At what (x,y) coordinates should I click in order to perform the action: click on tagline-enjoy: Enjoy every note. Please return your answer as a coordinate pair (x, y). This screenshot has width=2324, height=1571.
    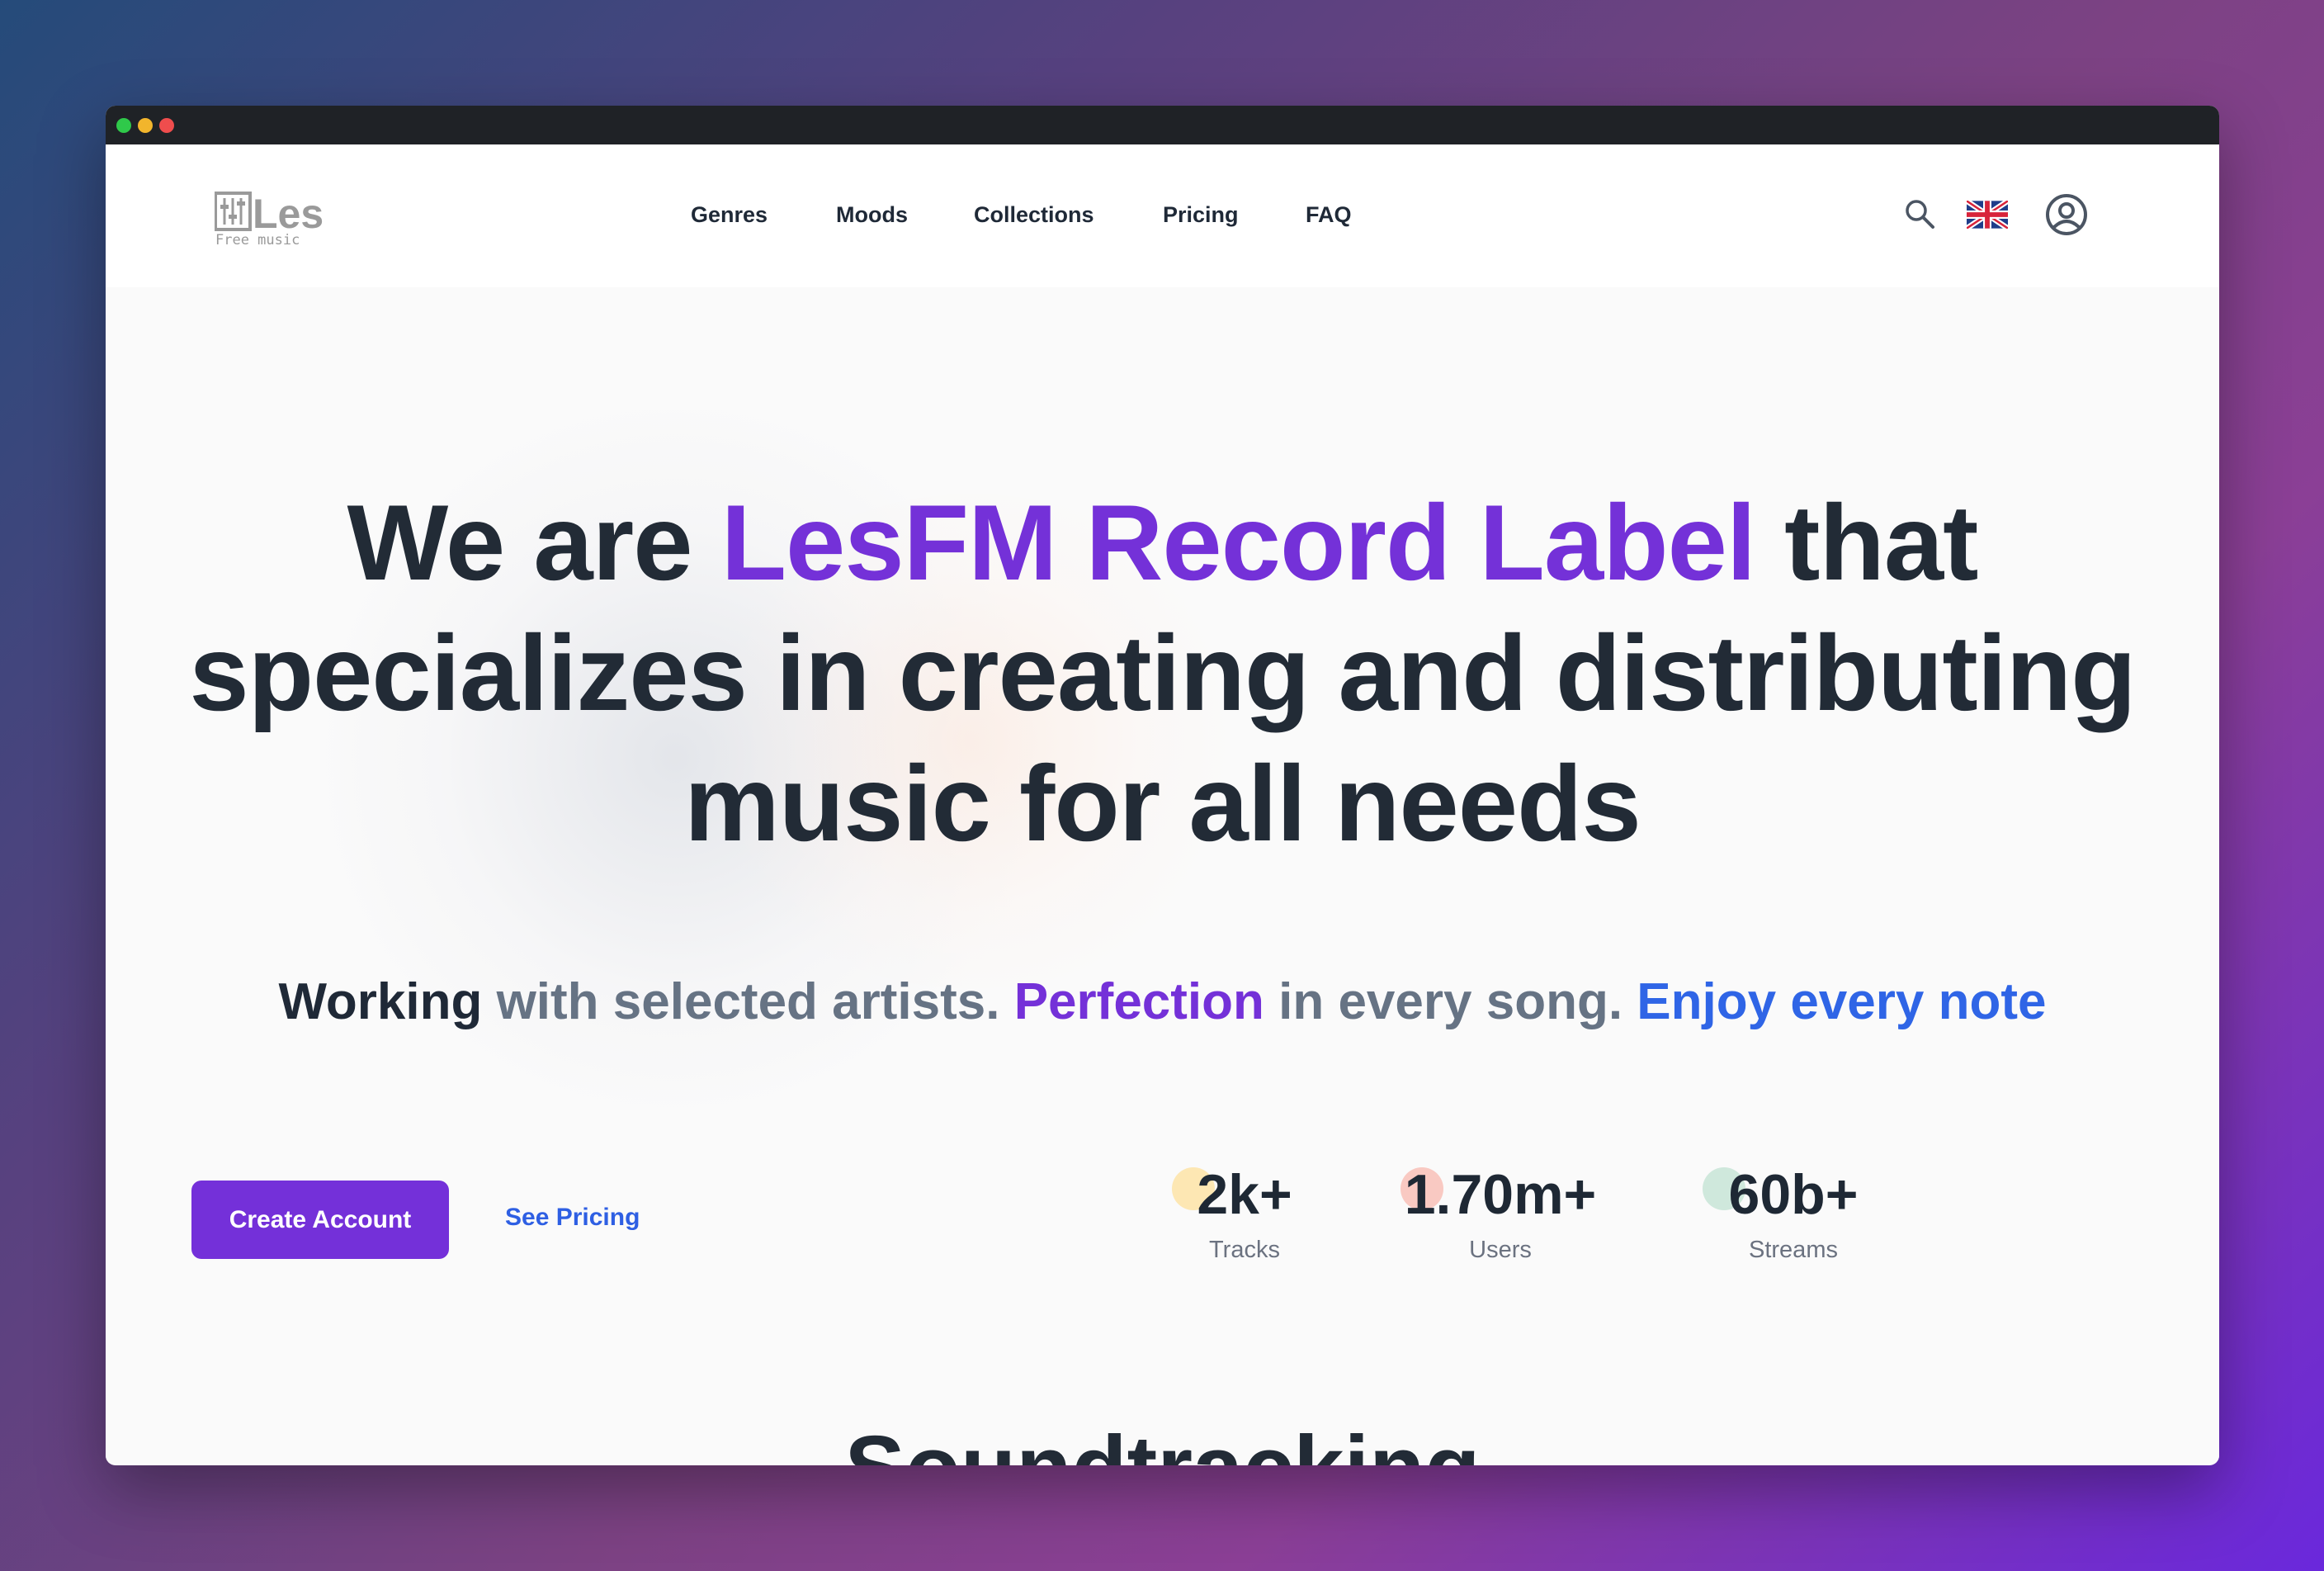
    Looking at the image, I should click on (1842, 1001).